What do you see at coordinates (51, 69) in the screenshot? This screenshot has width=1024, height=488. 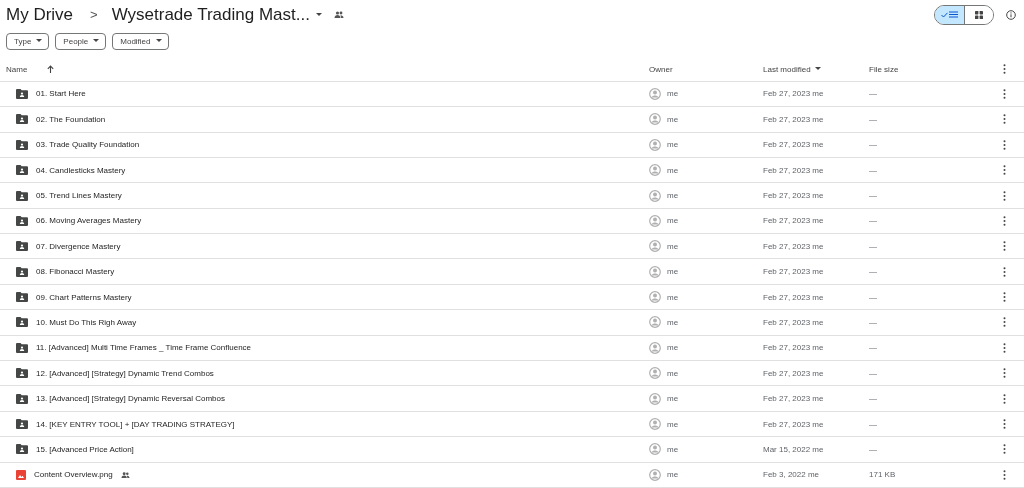 I see `sort-up-arrow-icon` at bounding box center [51, 69].